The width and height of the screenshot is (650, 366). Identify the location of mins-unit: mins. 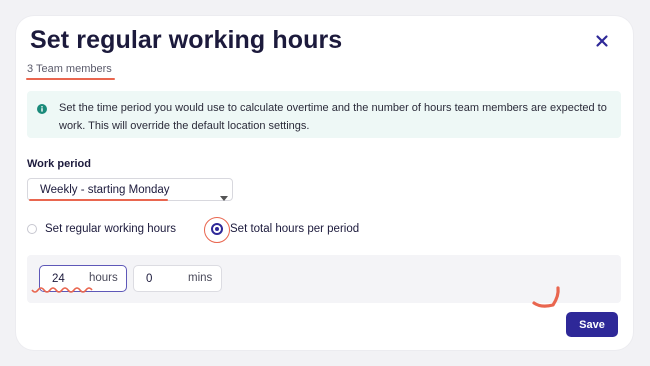
(200, 278).